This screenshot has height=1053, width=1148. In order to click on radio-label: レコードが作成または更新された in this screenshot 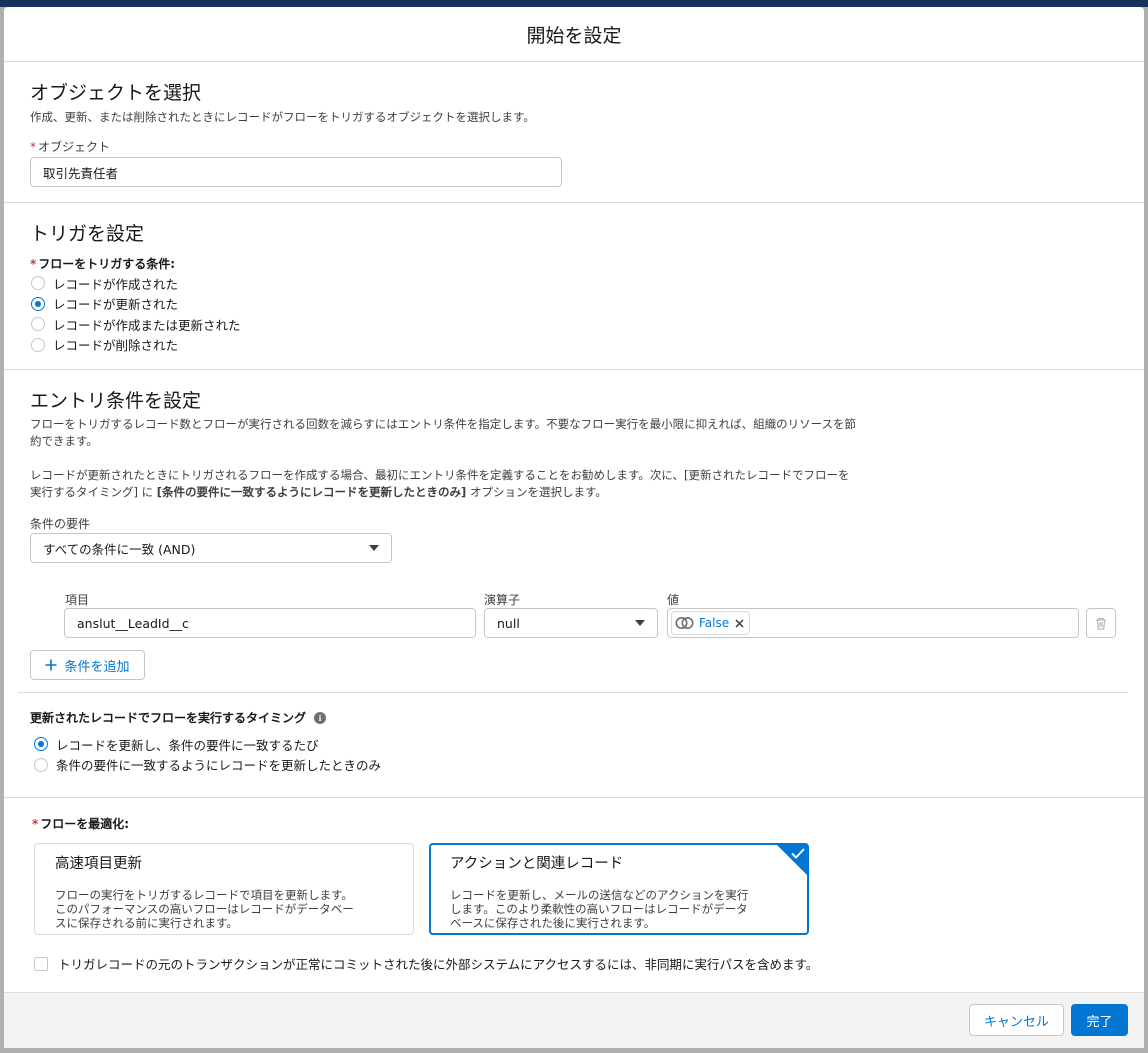, I will do `click(147, 325)`.